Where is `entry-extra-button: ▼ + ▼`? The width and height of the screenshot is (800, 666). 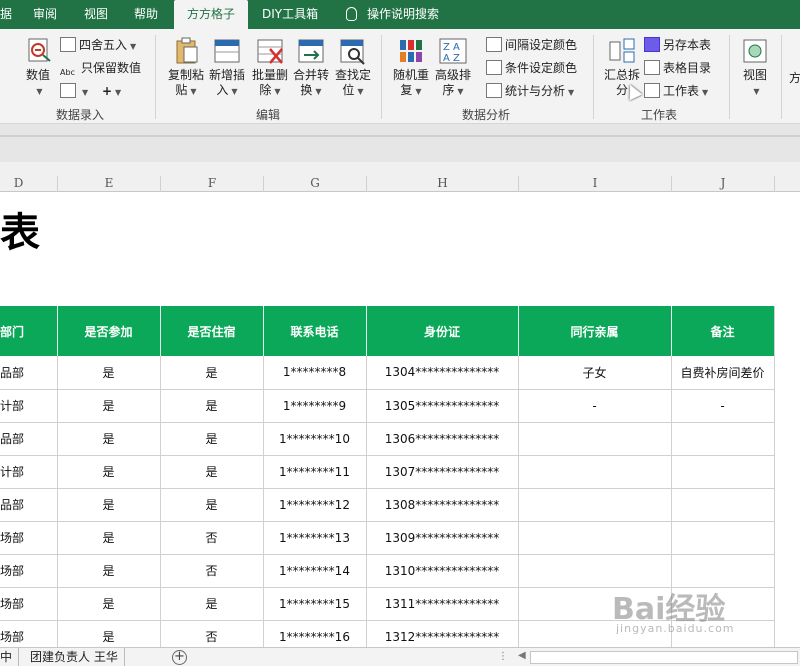
entry-extra-button: ▼ + ▼ is located at coordinates (90, 91).